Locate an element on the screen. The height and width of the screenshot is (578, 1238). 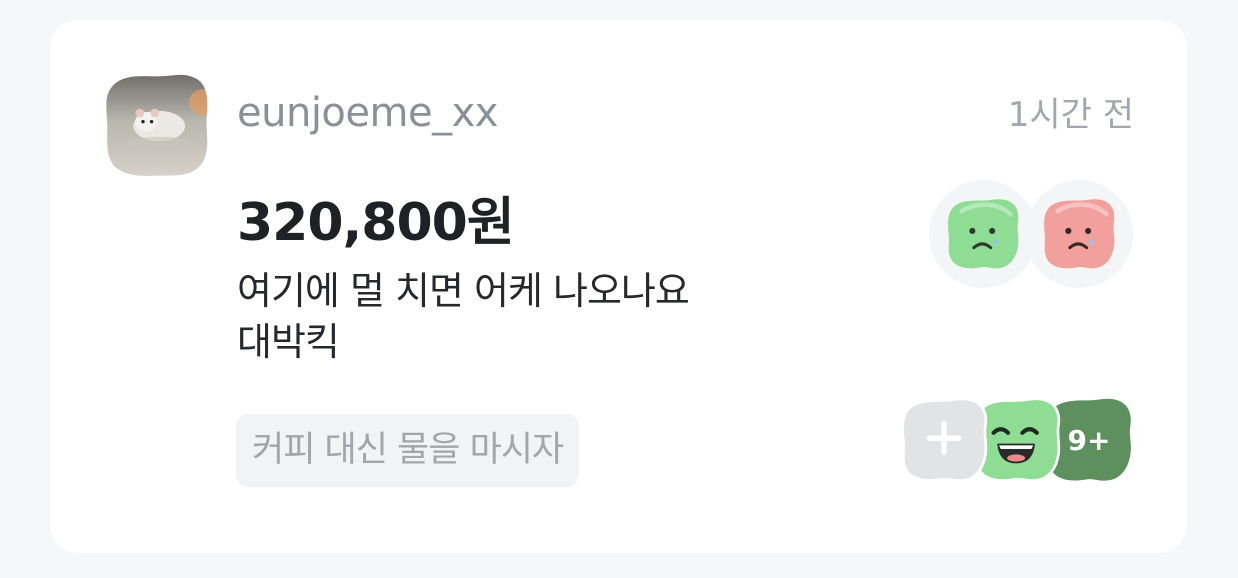
sad-green-reaction-button is located at coordinates (983, 234).